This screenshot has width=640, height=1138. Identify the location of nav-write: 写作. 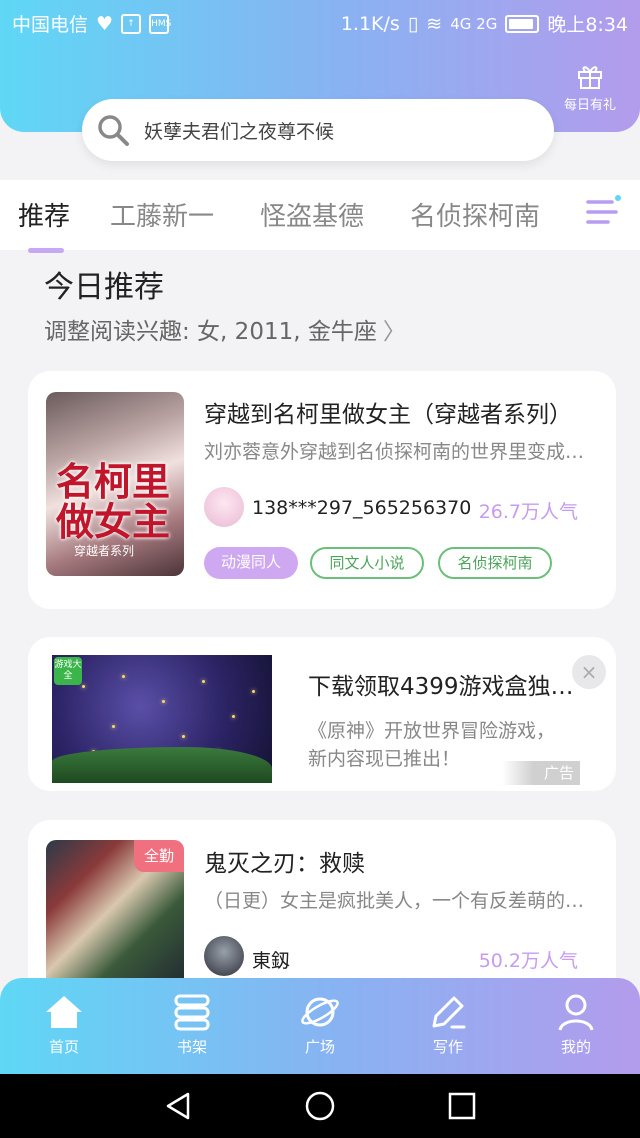
(448, 1024).